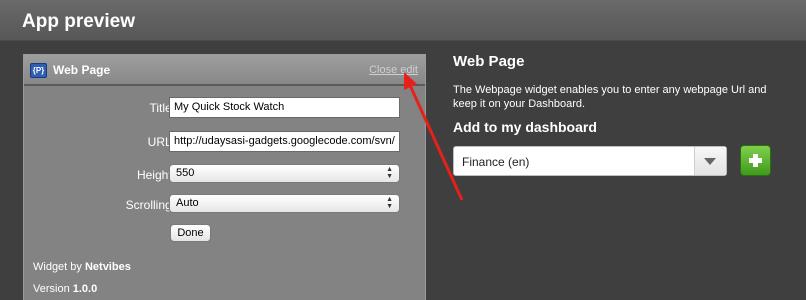 The width and height of the screenshot is (806, 300). Describe the element at coordinates (435, 141) in the screenshot. I see `annotation-arrow-line` at that location.